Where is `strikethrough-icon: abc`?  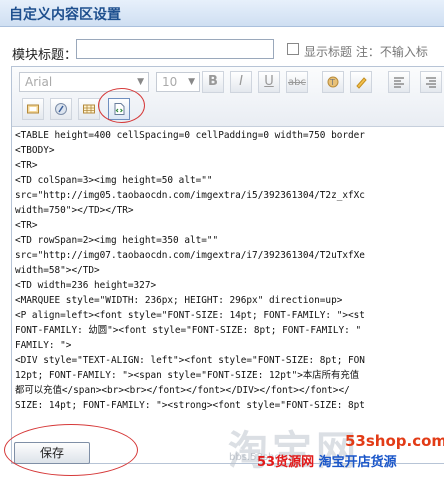 strikethrough-icon: abc is located at coordinates (297, 82).